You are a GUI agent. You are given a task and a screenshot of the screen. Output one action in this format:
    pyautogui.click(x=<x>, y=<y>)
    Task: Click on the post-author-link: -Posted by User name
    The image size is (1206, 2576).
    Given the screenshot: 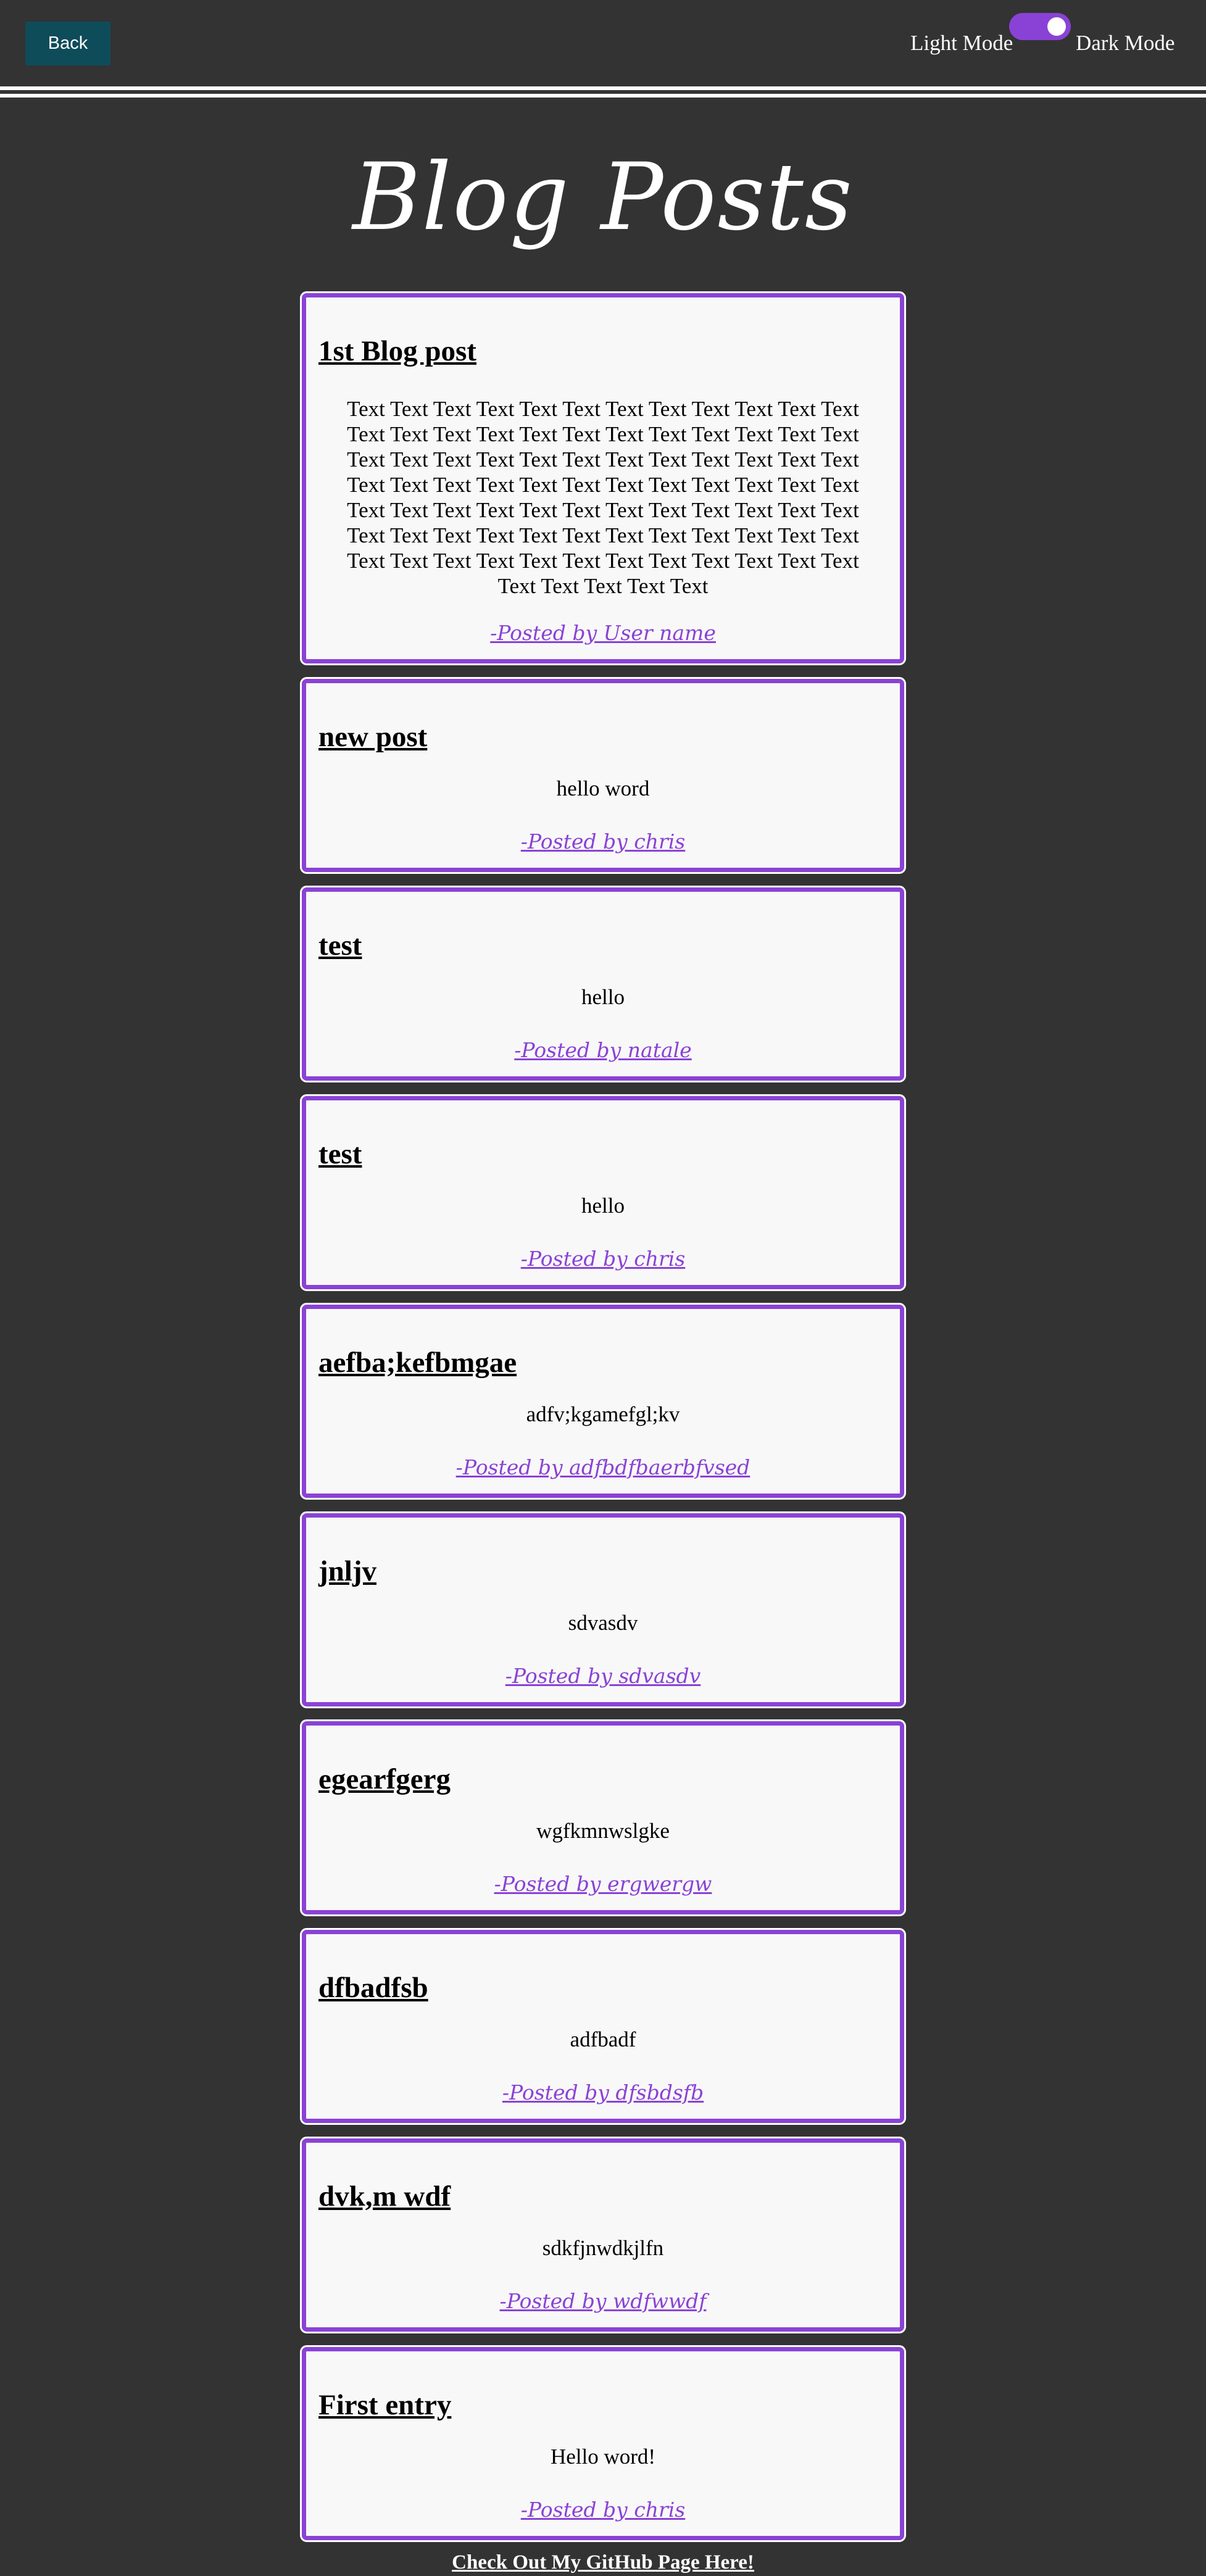 What is the action you would take?
    pyautogui.click(x=603, y=633)
    